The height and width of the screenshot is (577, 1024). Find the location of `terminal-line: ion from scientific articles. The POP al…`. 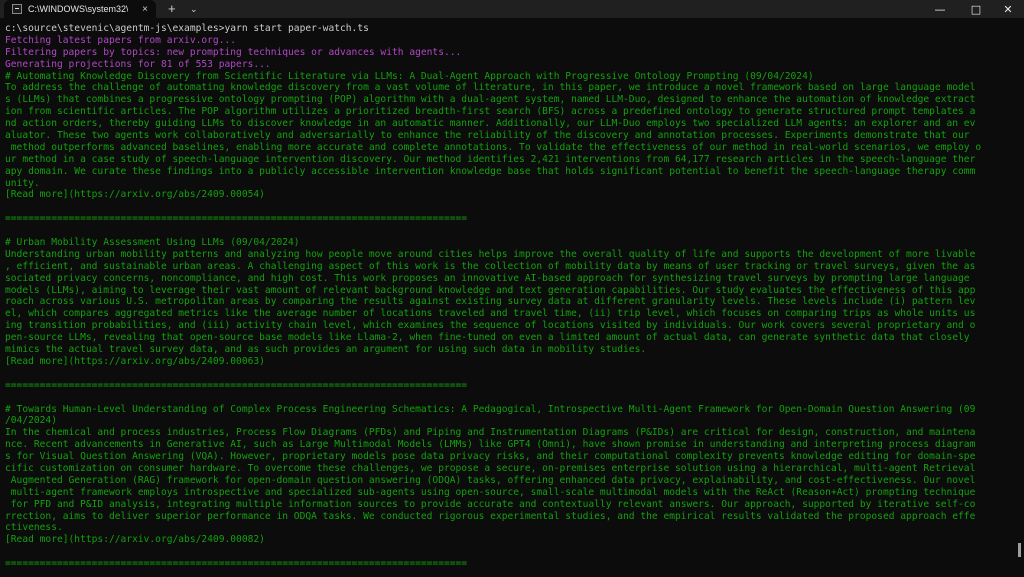

terminal-line: ion from scientific articles. The POP al… is located at coordinates (490, 112).